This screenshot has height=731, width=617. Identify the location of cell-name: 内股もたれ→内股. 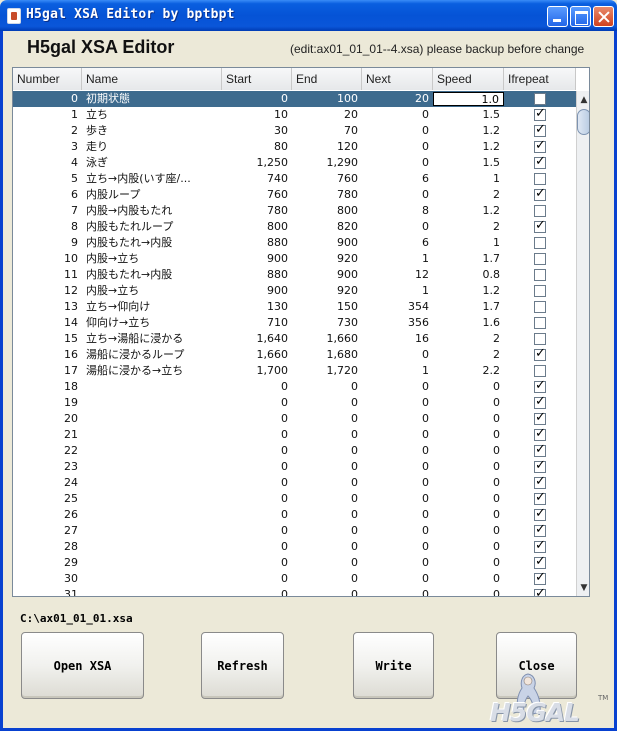
(152, 275).